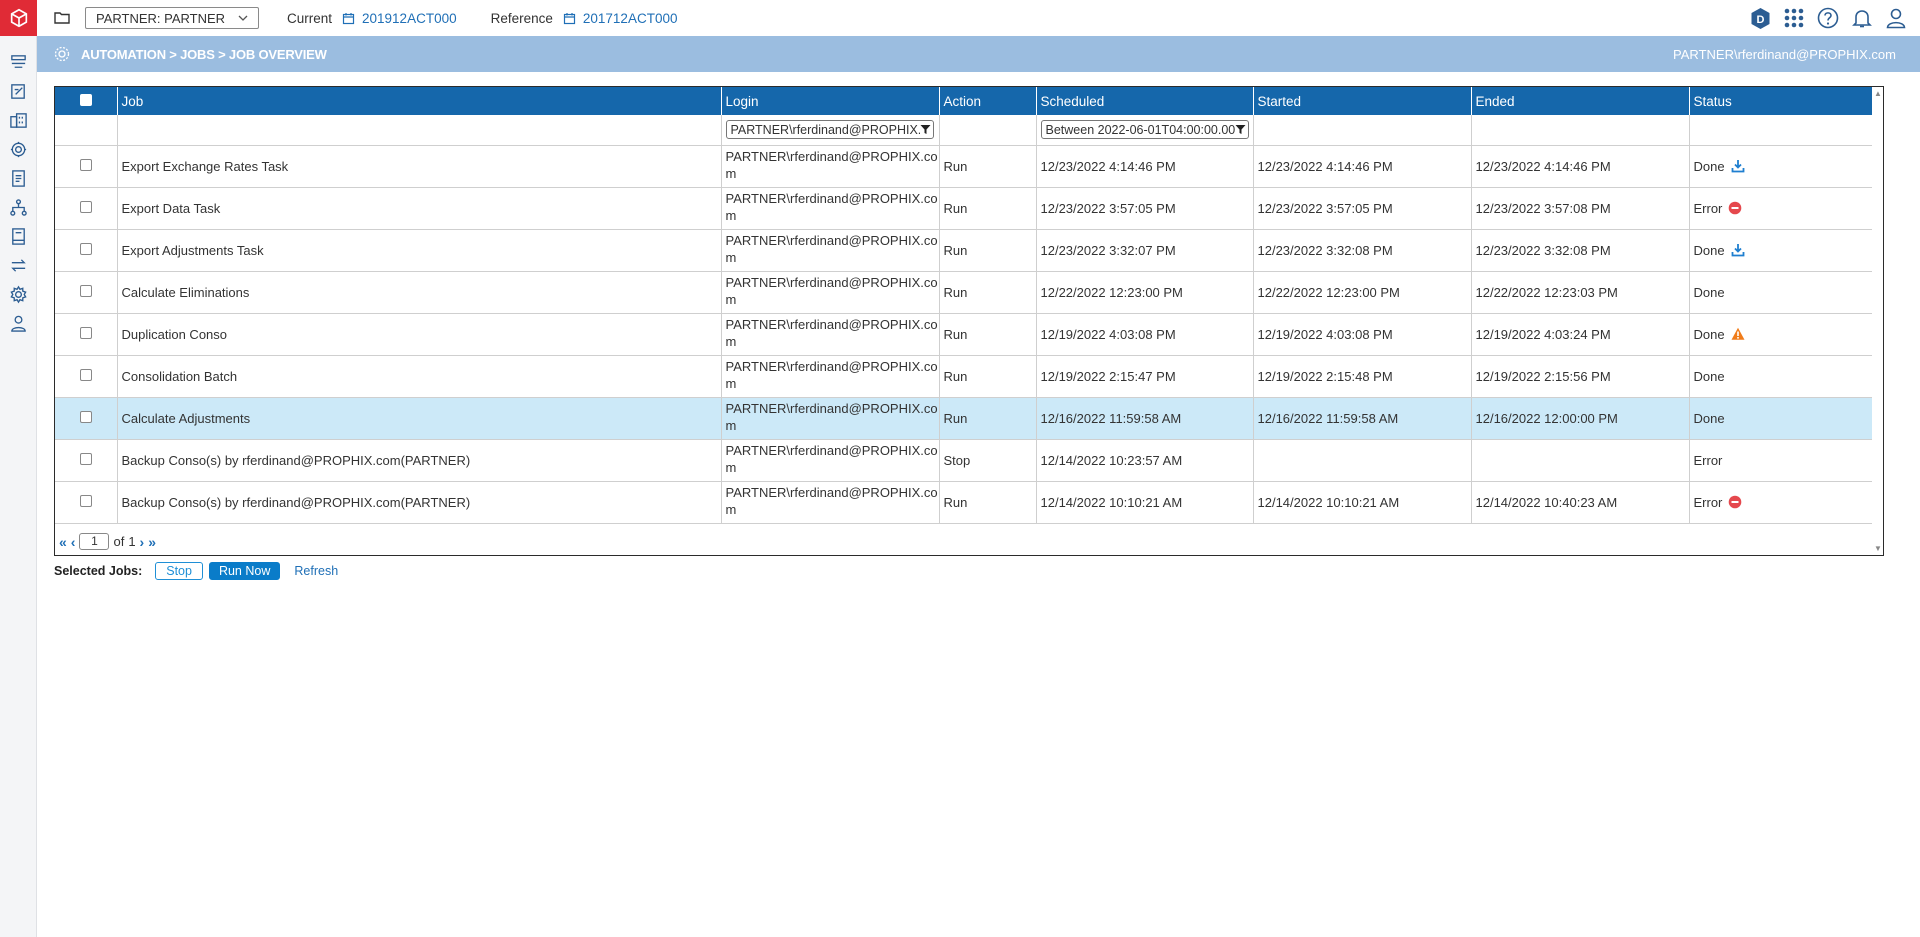 The image size is (1920, 937). What do you see at coordinates (569, 18) in the screenshot?
I see `calendar-icon` at bounding box center [569, 18].